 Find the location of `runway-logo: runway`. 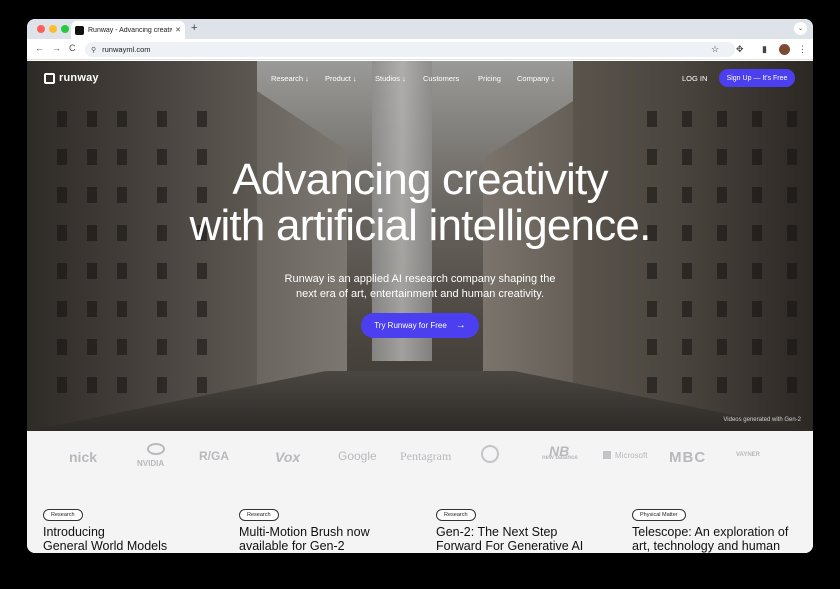

runway-logo: runway is located at coordinates (71, 78).